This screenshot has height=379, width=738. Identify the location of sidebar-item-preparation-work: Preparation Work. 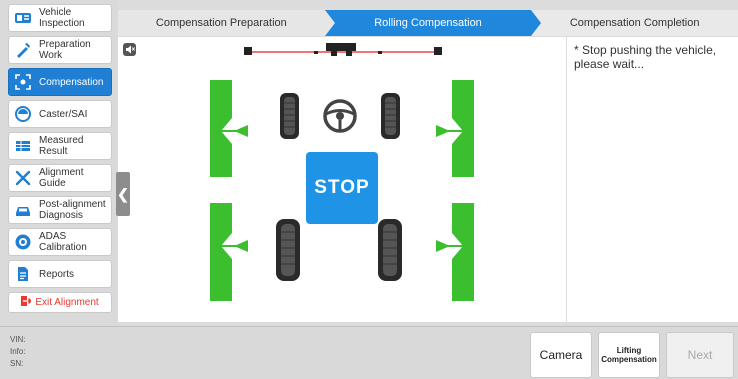
(60, 50).